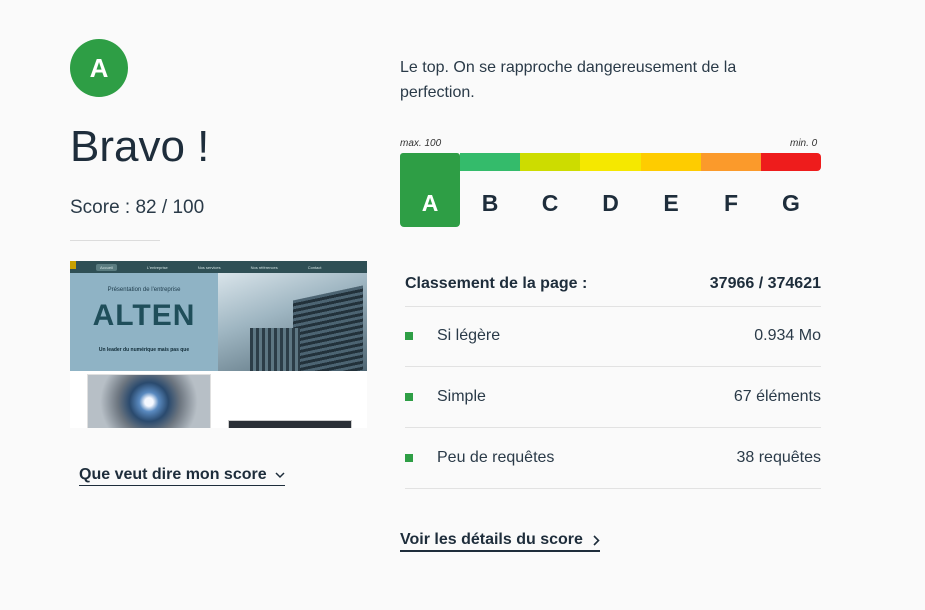 Image resolution: width=925 pixels, height=610 pixels. I want to click on explain-score-link: Que veut dire mon score, so click(182, 476).